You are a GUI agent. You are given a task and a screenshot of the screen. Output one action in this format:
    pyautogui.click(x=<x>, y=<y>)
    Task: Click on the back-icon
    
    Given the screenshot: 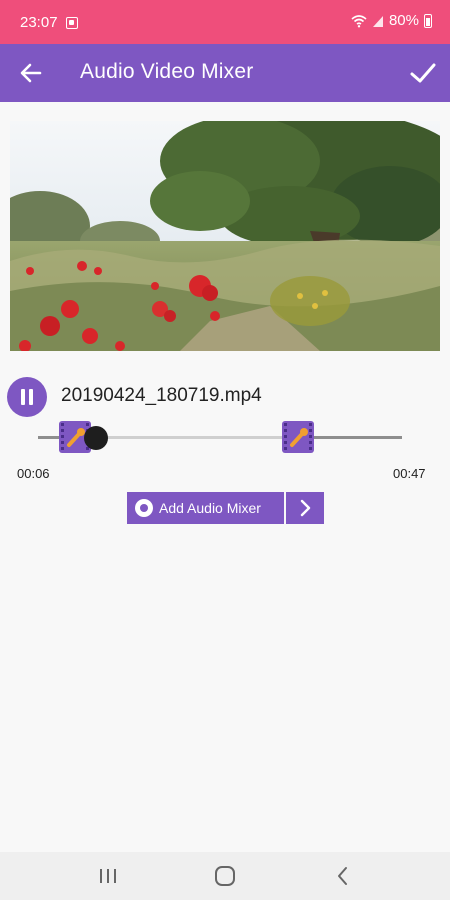 What is the action you would take?
    pyautogui.click(x=343, y=876)
    